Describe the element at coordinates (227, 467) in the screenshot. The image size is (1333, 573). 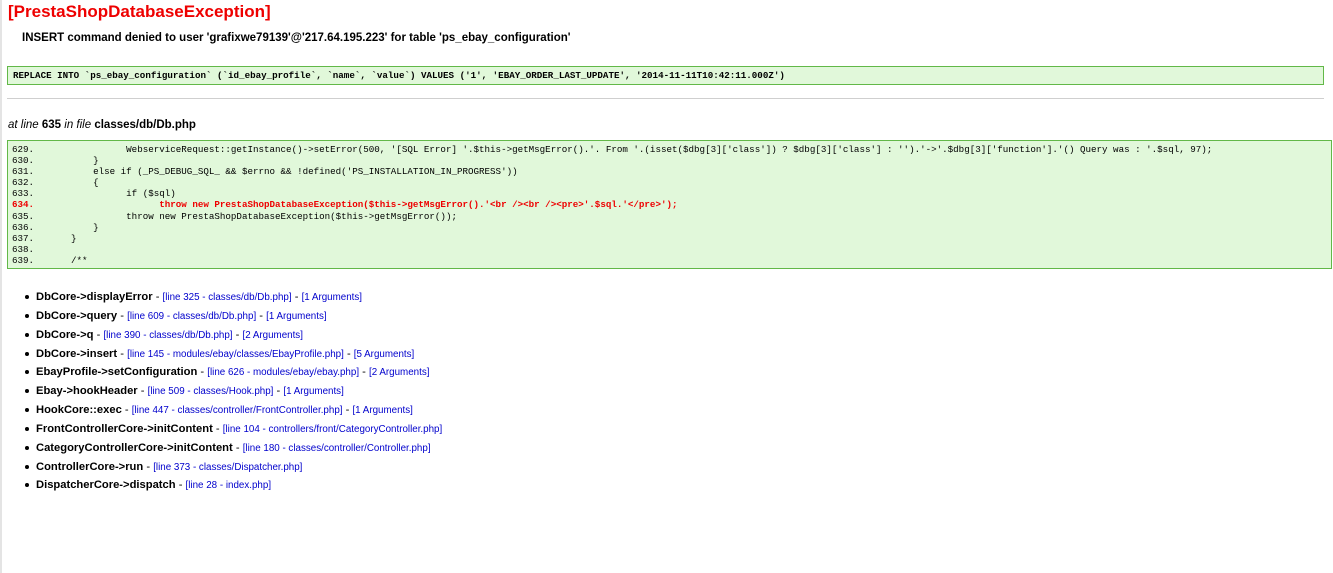
I see `trace-location-link: [line 373 - classes/Dispatcher.php]` at that location.